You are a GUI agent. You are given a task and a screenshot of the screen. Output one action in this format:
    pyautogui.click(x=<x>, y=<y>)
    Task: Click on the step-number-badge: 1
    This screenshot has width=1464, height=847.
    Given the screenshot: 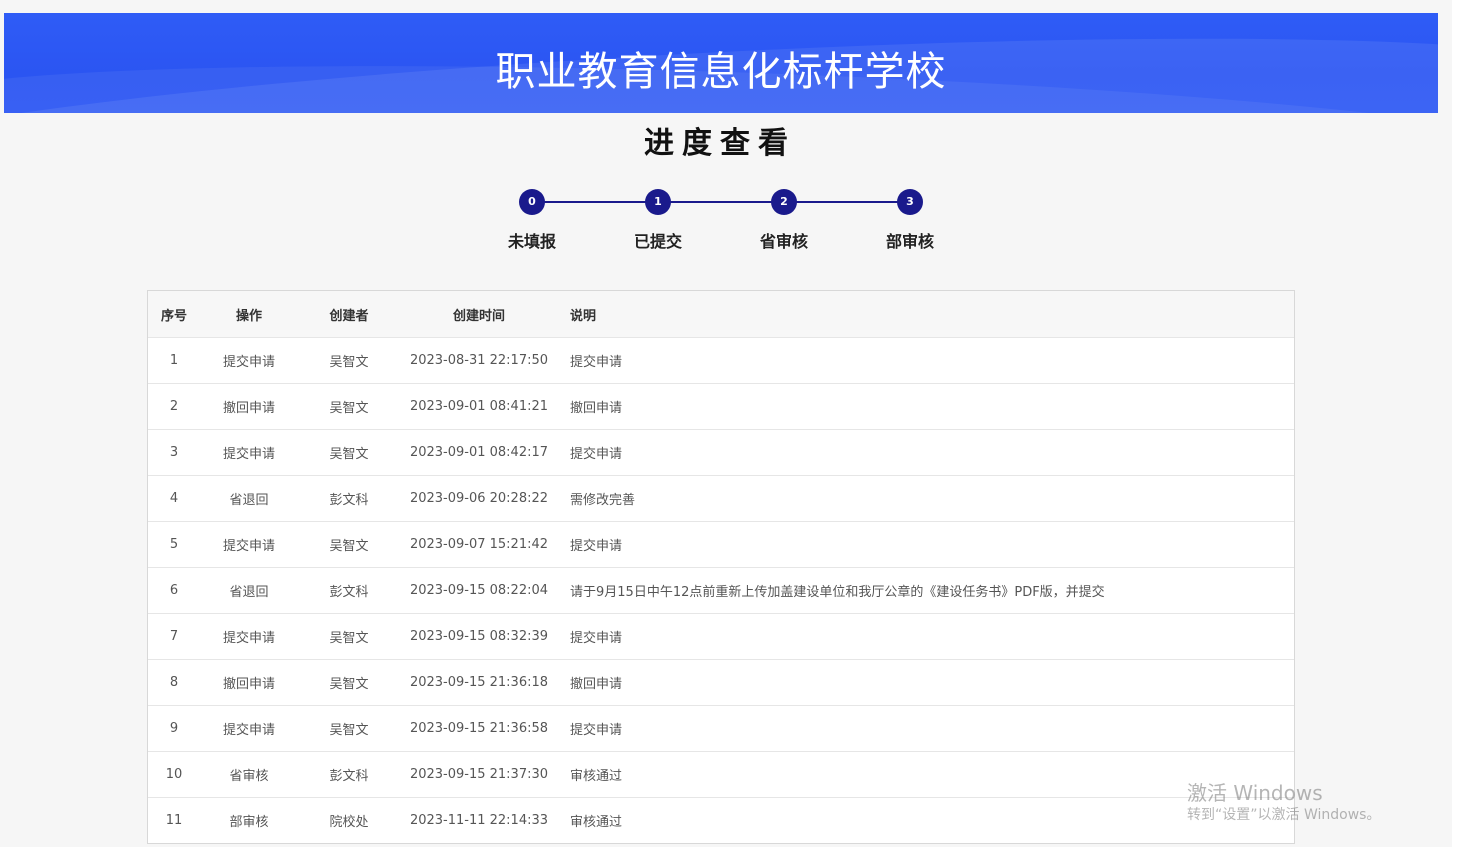 What is the action you would take?
    pyautogui.click(x=658, y=202)
    